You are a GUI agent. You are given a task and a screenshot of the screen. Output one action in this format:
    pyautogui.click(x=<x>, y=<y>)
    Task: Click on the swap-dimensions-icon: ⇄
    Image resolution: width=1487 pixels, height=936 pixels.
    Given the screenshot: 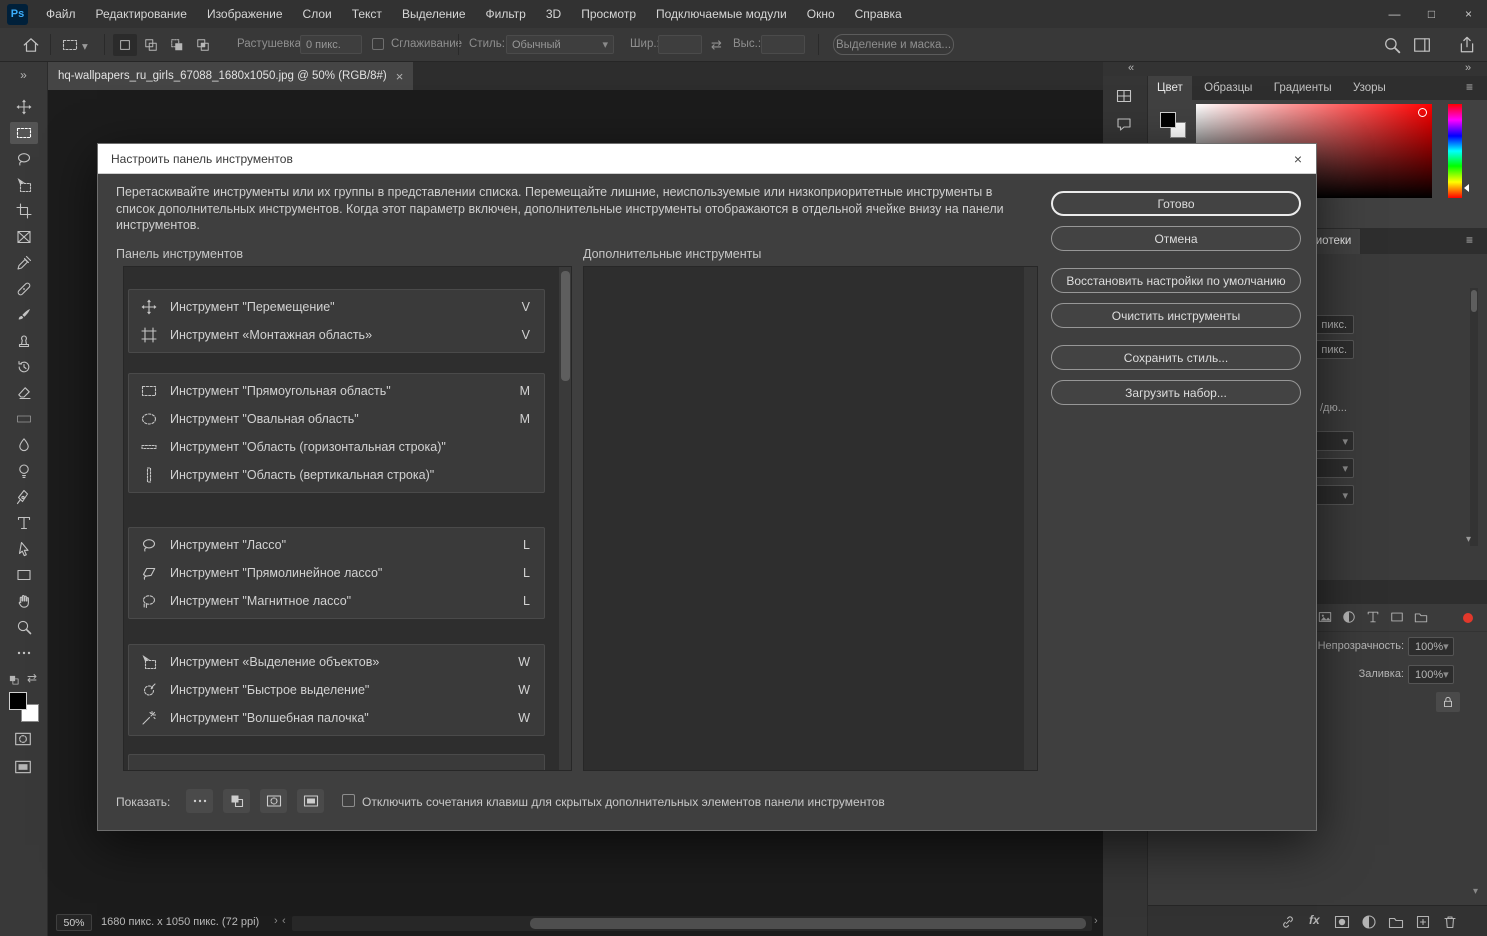 What is the action you would take?
    pyautogui.click(x=716, y=45)
    